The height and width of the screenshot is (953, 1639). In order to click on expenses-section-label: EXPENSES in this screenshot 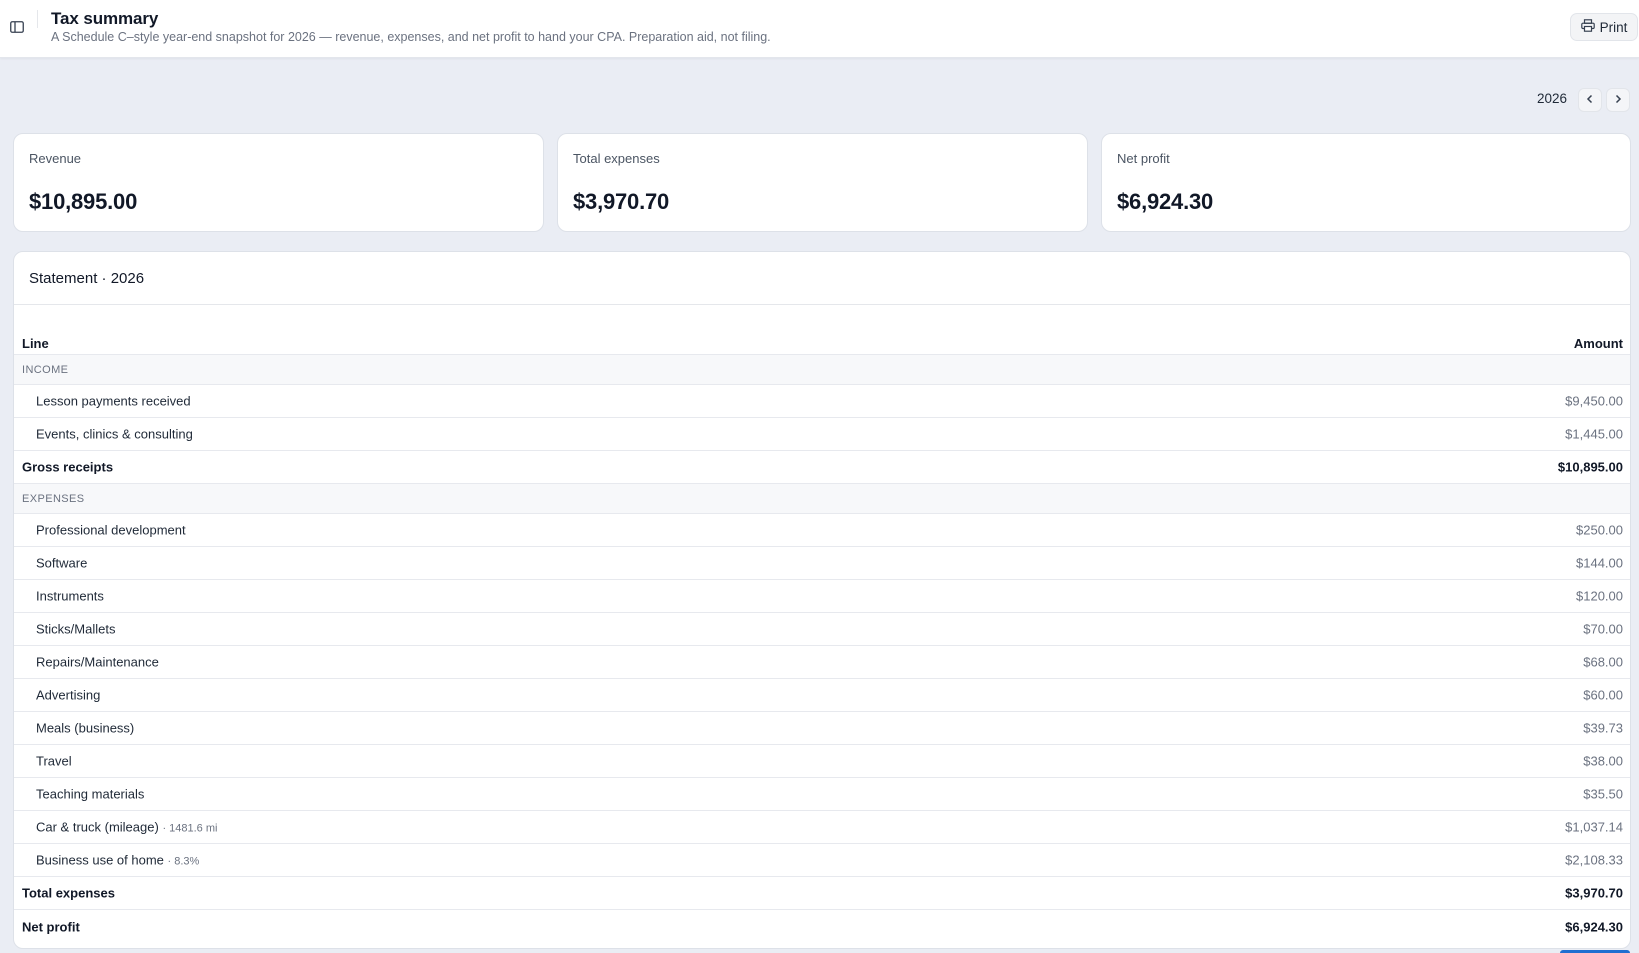, I will do `click(53, 498)`.